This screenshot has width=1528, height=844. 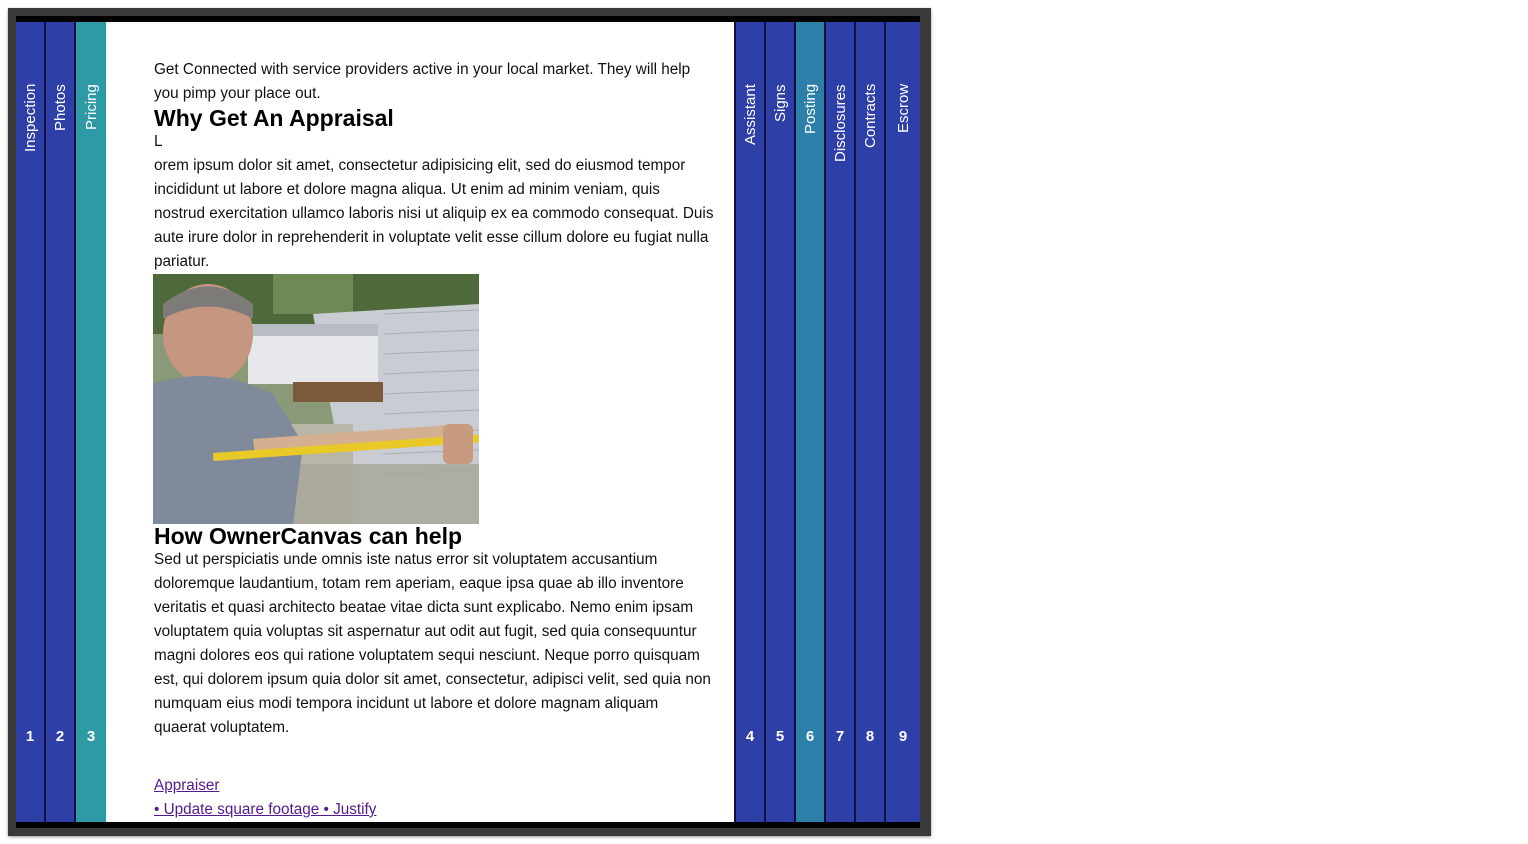 I want to click on tab-number: 3, so click(x=91, y=736).